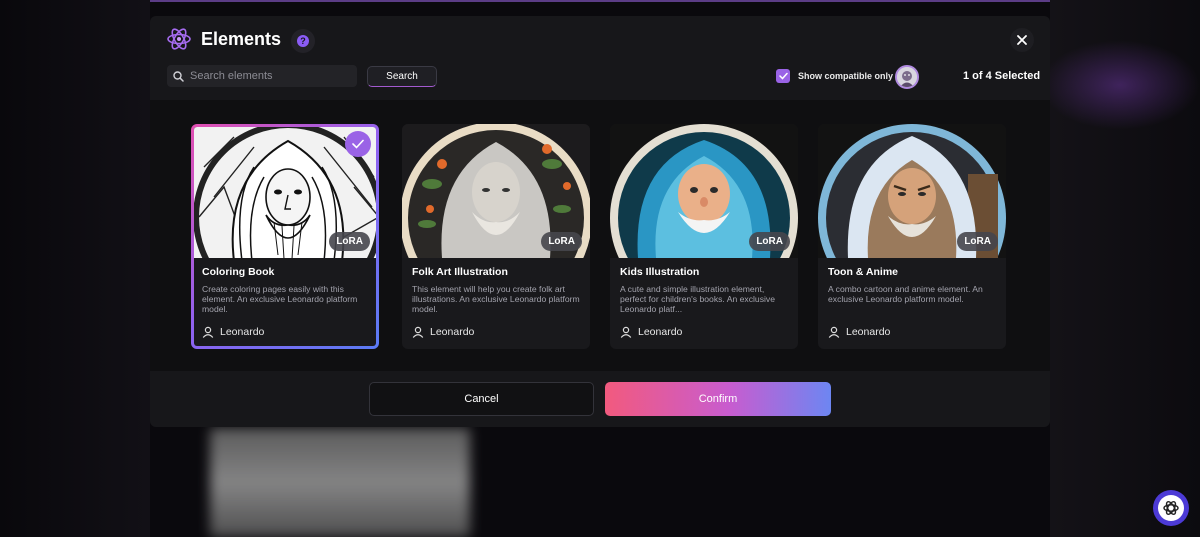  I want to click on background-left, so click(75, 268).